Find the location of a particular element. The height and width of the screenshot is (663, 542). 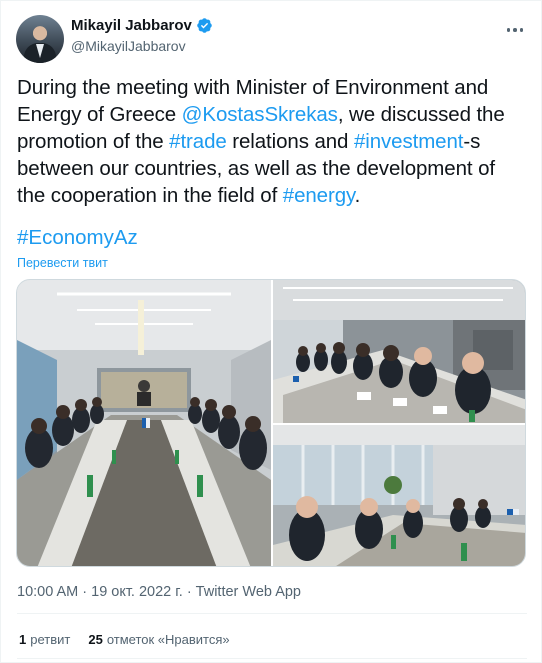

hashtag-investment-link: #investment is located at coordinates (409, 141).